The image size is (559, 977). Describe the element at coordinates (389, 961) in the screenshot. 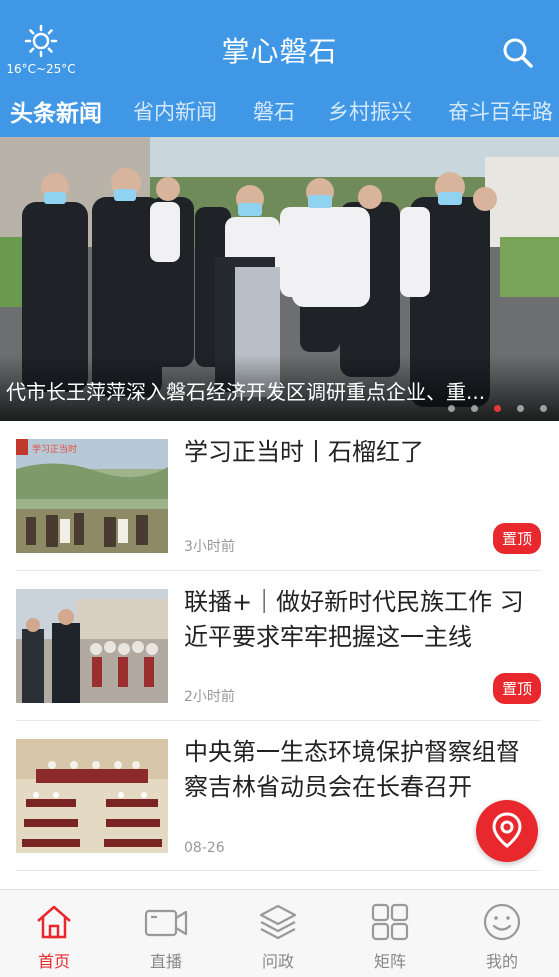

I see `nav-matrix-label: 矩阵` at that location.